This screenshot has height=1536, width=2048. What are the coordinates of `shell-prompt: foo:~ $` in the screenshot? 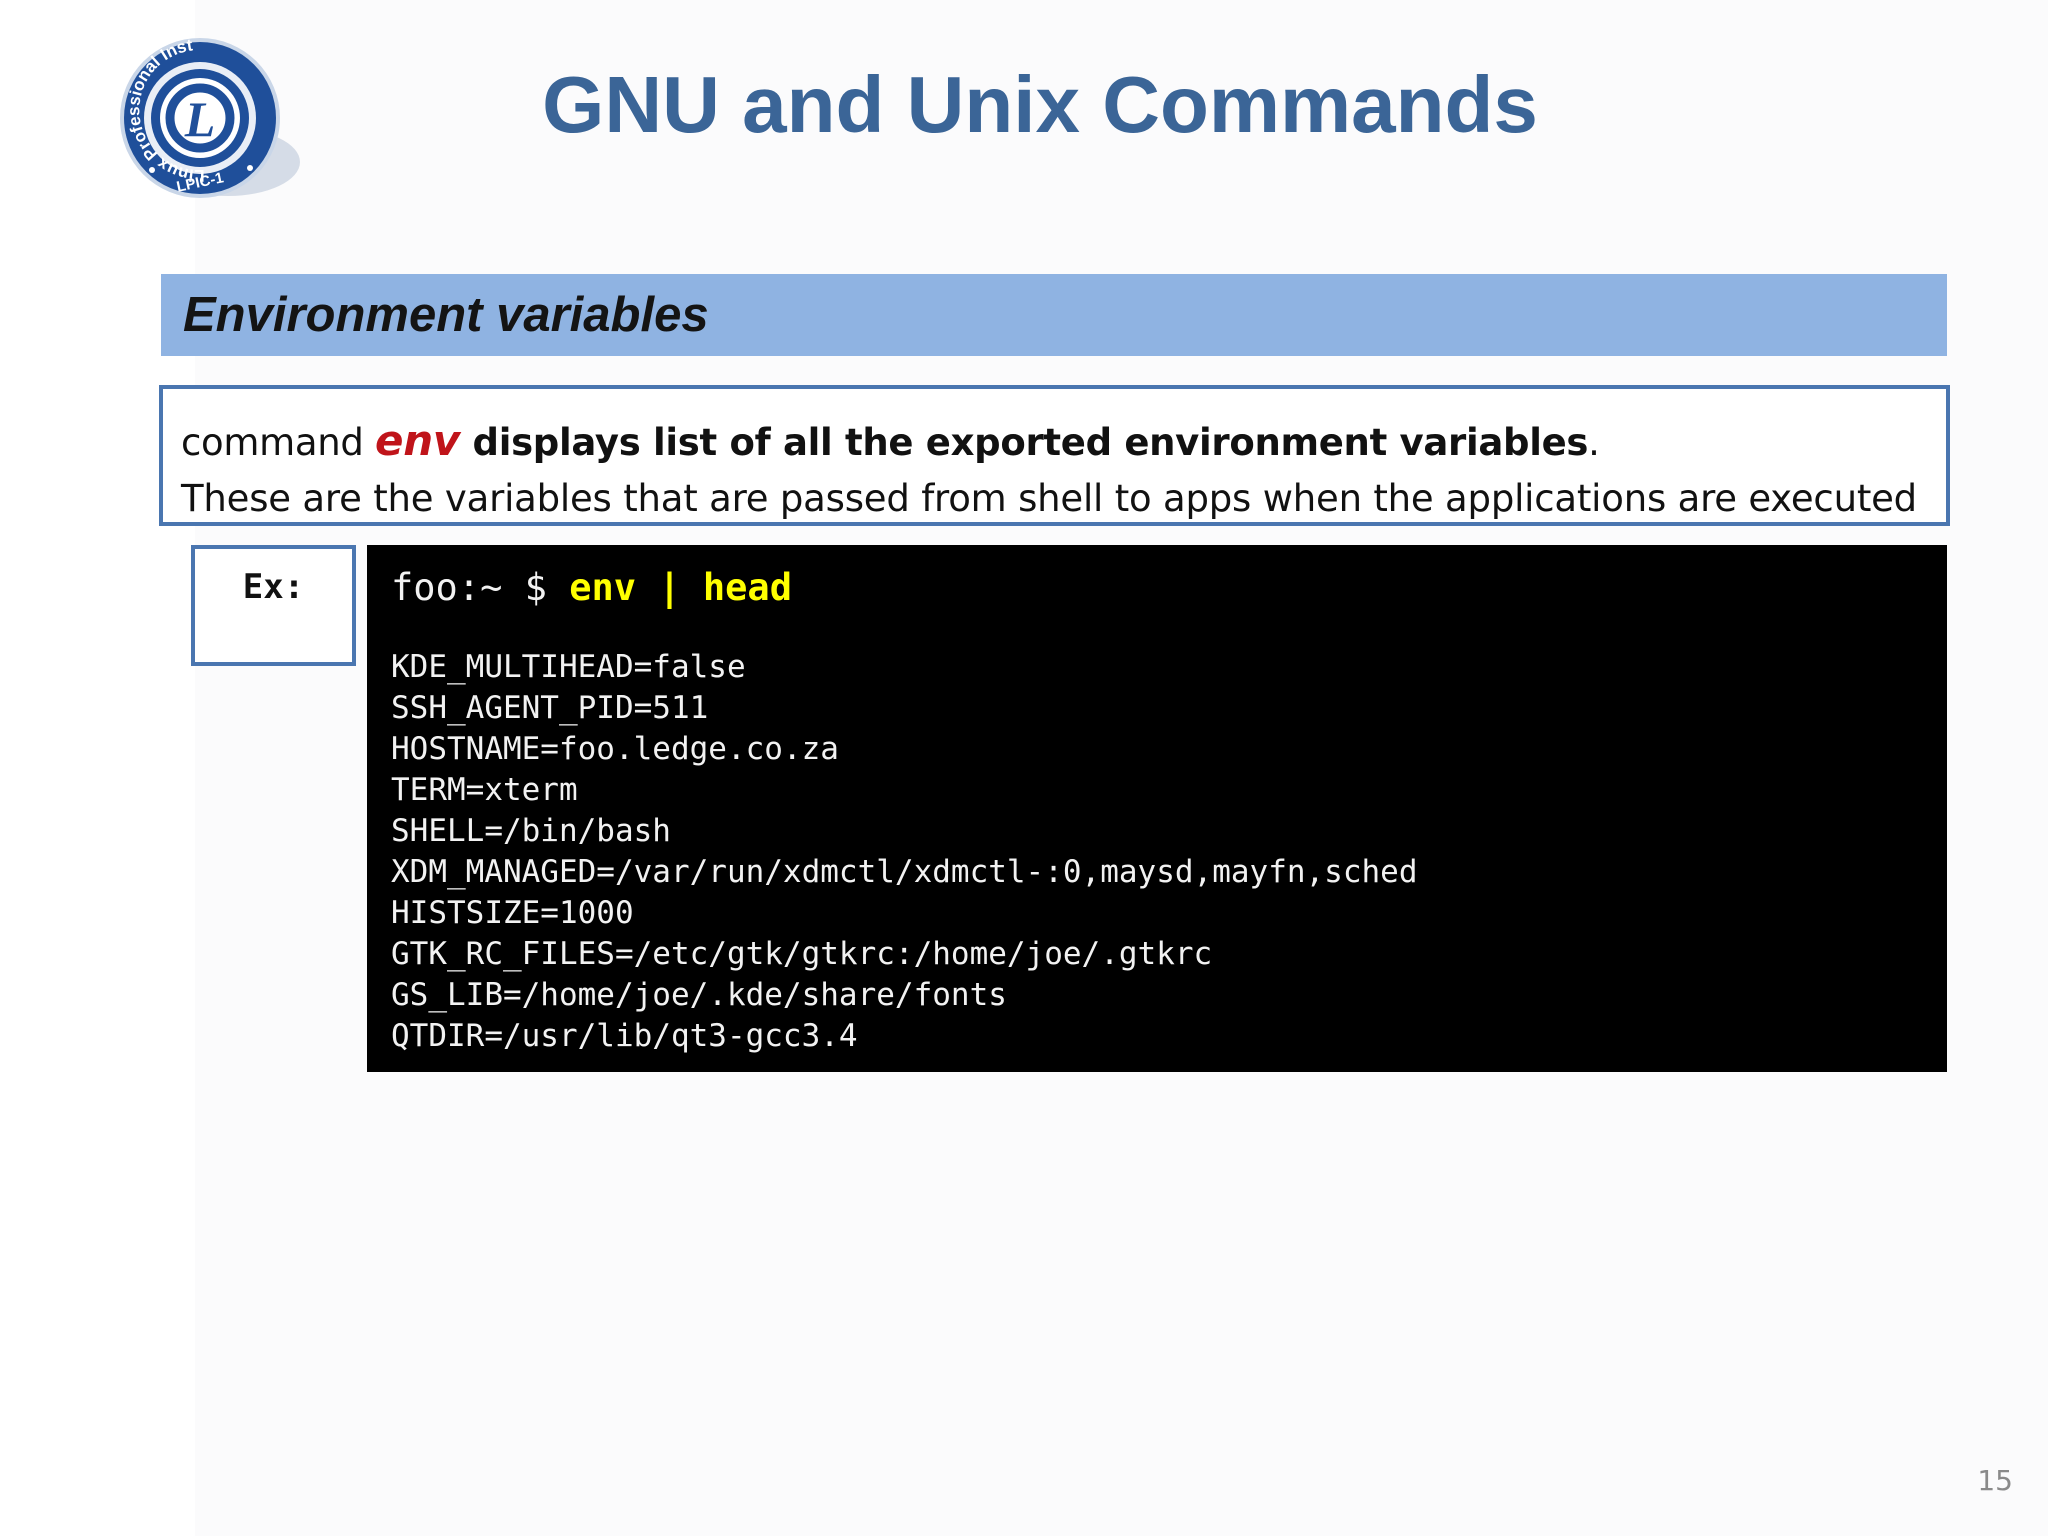 It's located at (480, 587).